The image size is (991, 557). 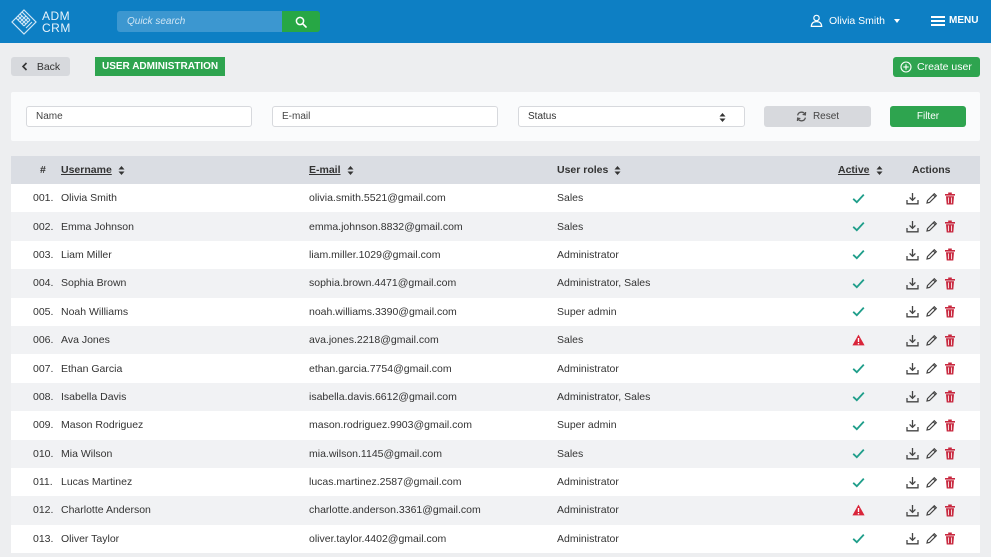 What do you see at coordinates (928, 116) in the screenshot?
I see `filter-button: Filter` at bounding box center [928, 116].